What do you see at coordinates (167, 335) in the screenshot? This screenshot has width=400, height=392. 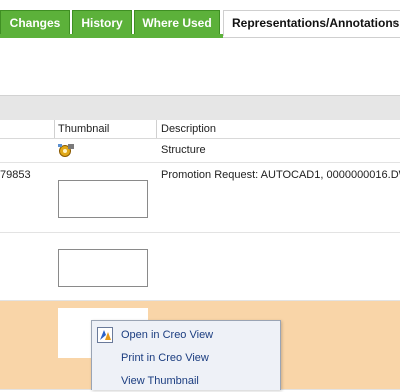 I see `menu-item-label: Open in Creo View` at bounding box center [167, 335].